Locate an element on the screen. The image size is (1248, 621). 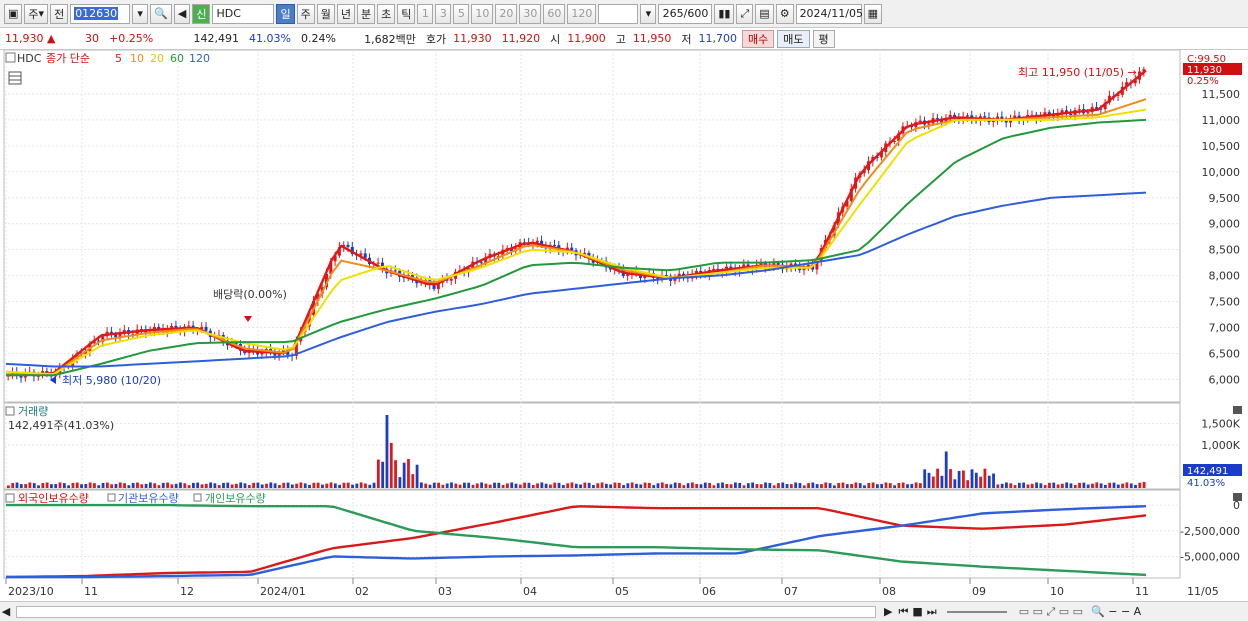
count-input: 265/600 is located at coordinates (685, 13).